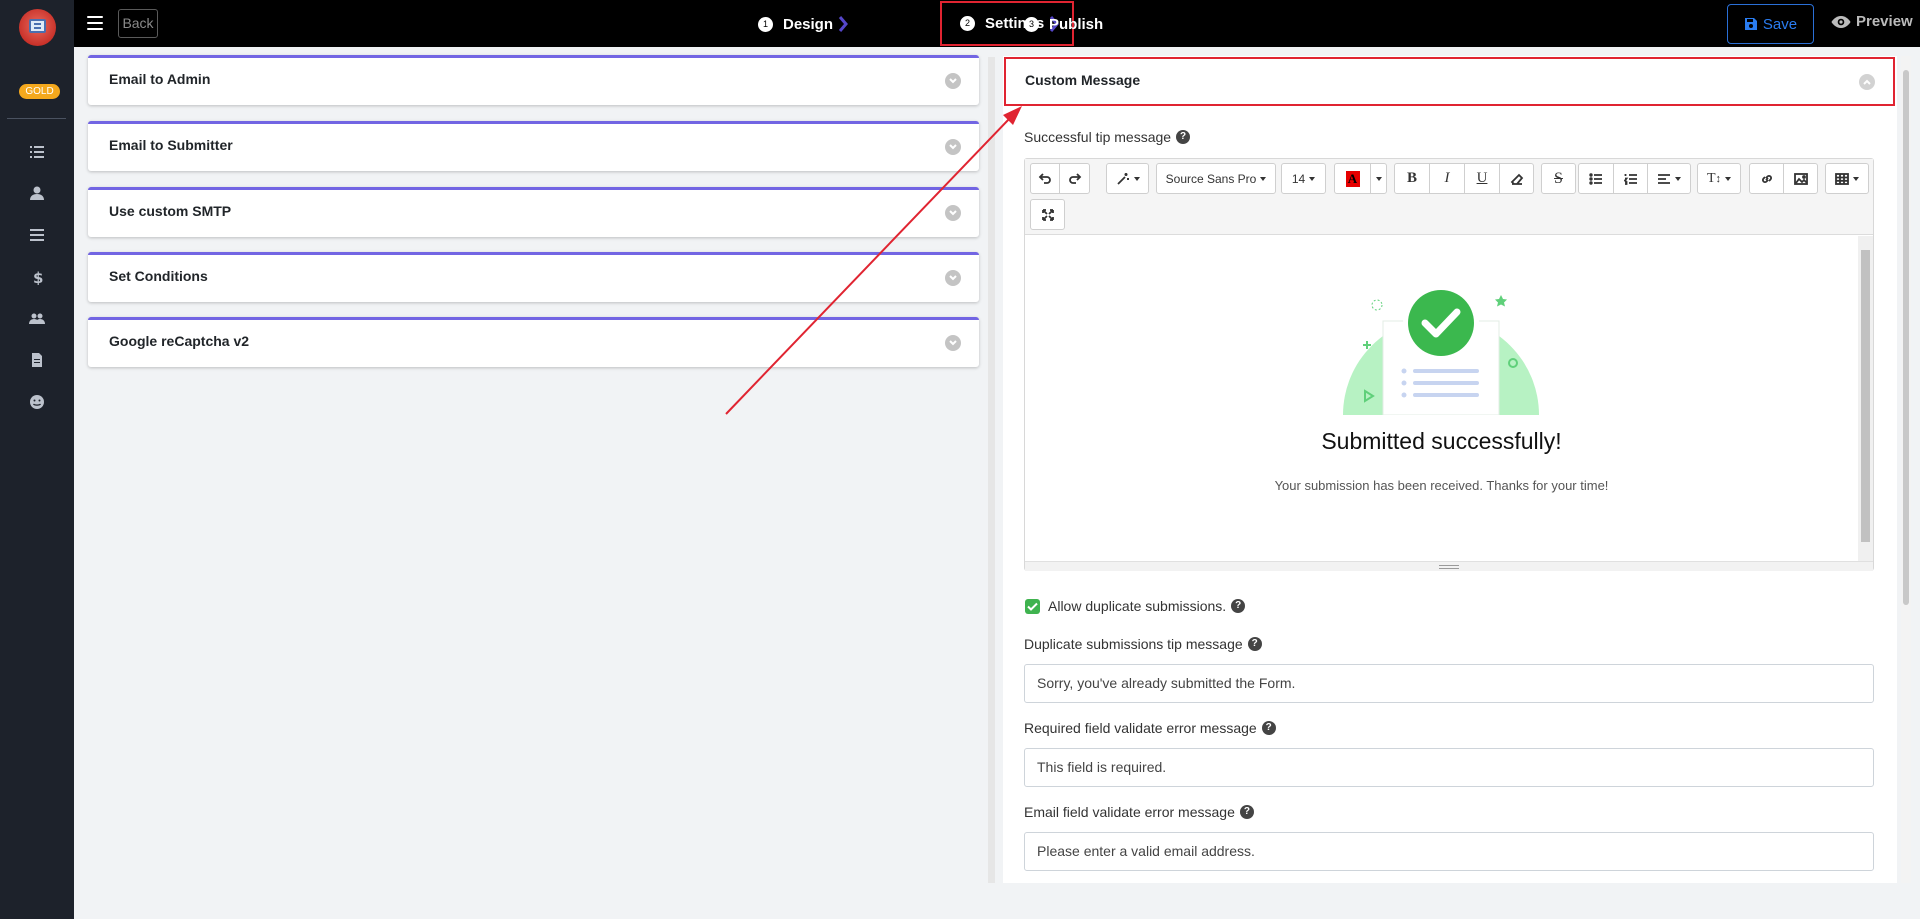  What do you see at coordinates (765, 24) in the screenshot?
I see `step-number: 1` at bounding box center [765, 24].